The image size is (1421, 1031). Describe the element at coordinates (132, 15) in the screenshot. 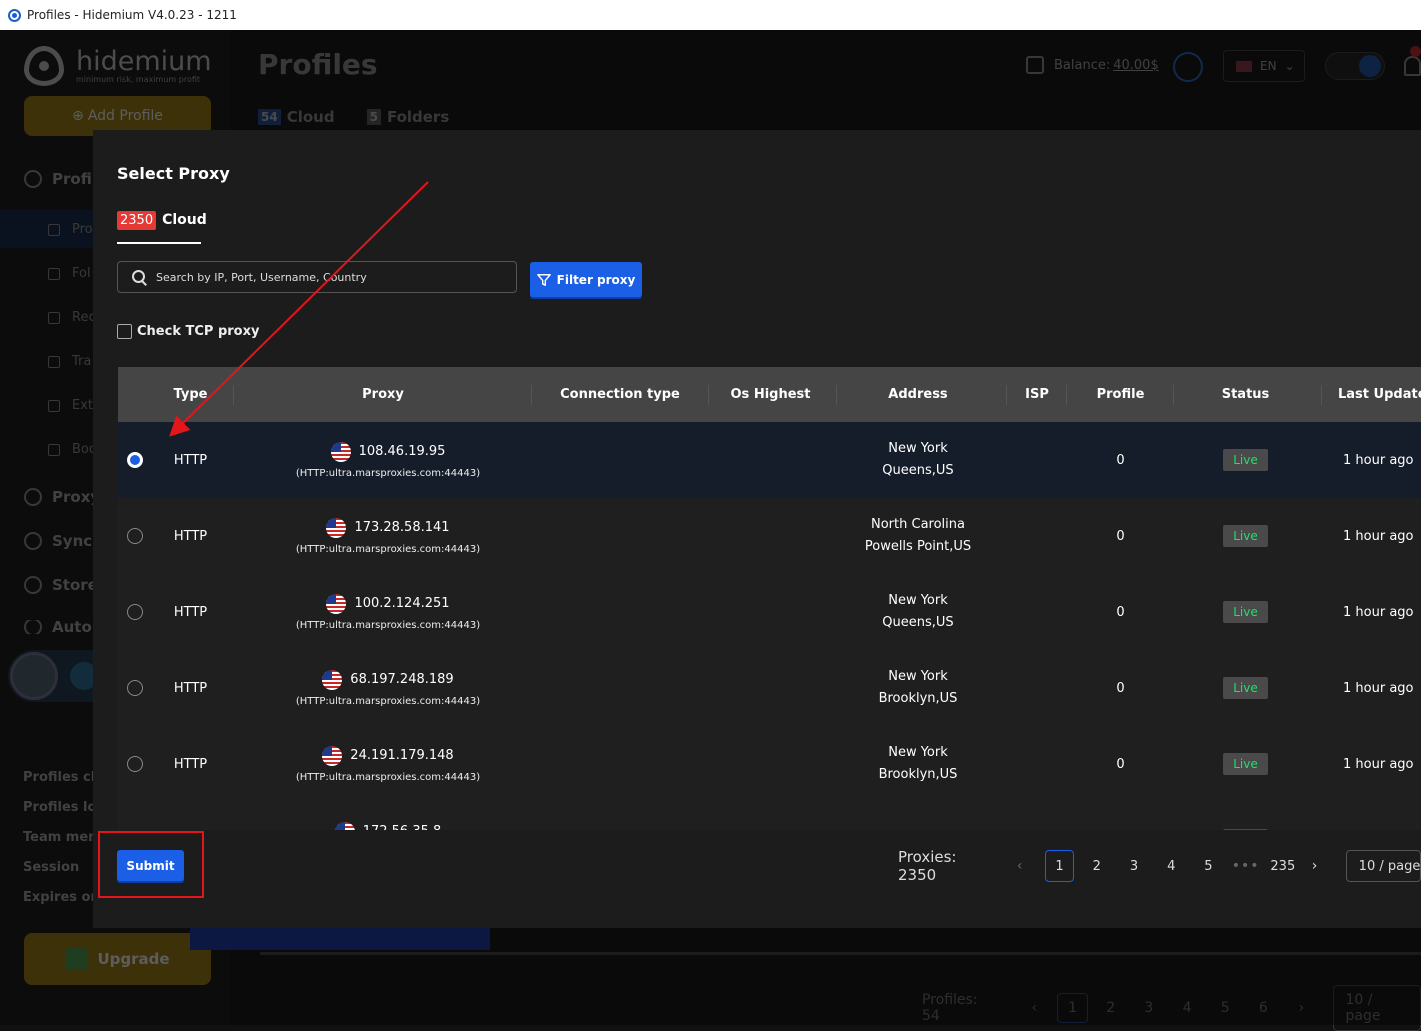

I see `window-title: Profiles - Hidemium V4.0.23 - 1211` at that location.